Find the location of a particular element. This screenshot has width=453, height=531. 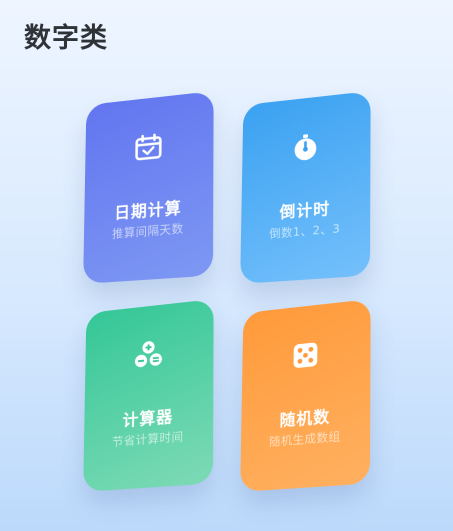

dice-icon is located at coordinates (306, 355).